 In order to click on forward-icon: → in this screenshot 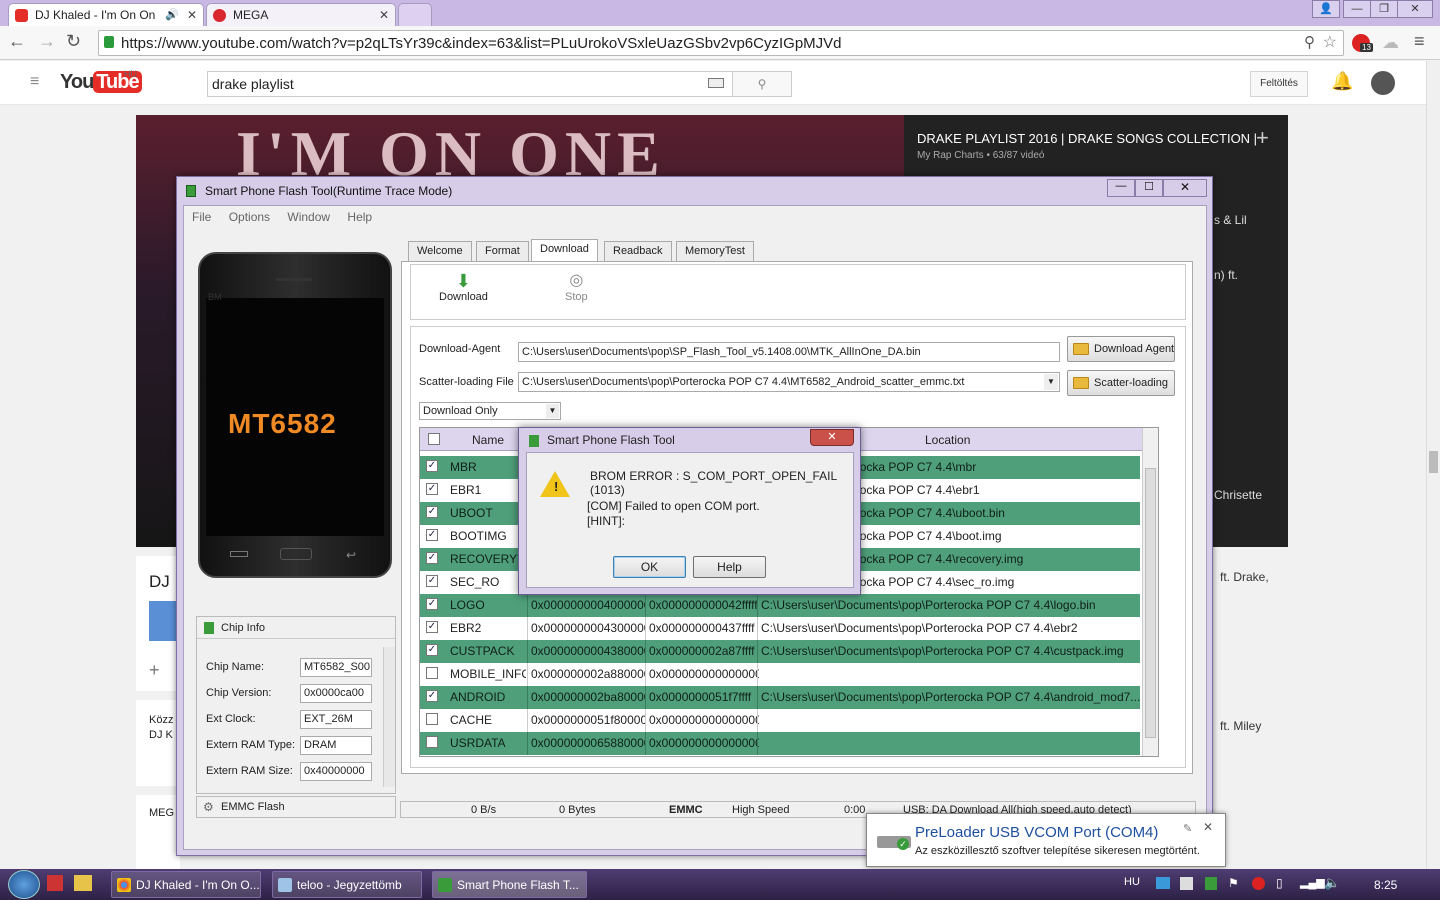, I will do `click(47, 41)`.